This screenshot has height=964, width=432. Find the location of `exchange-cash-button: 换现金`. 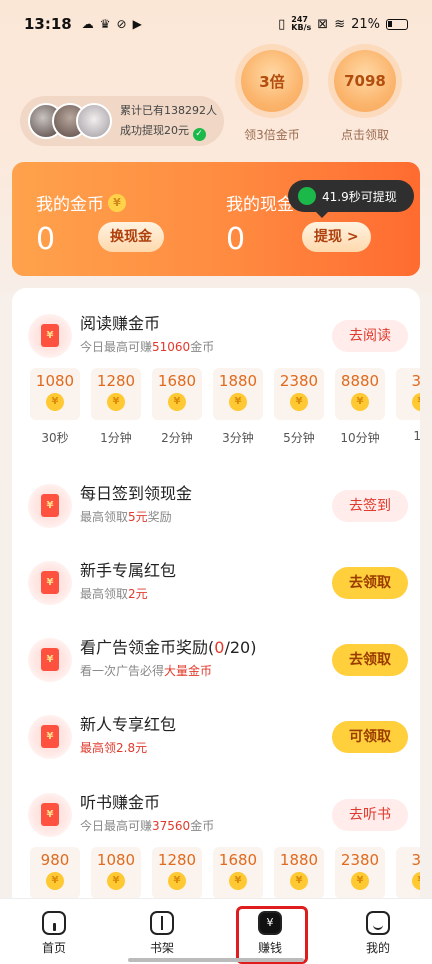

exchange-cash-button: 换现金 is located at coordinates (131, 237).